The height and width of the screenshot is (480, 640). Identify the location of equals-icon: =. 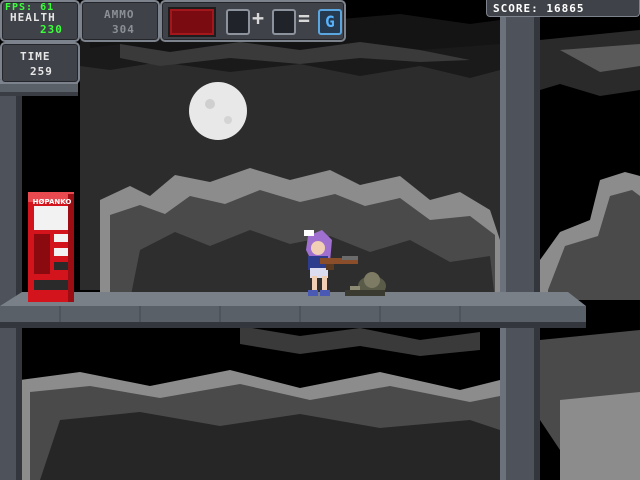
(304, 18).